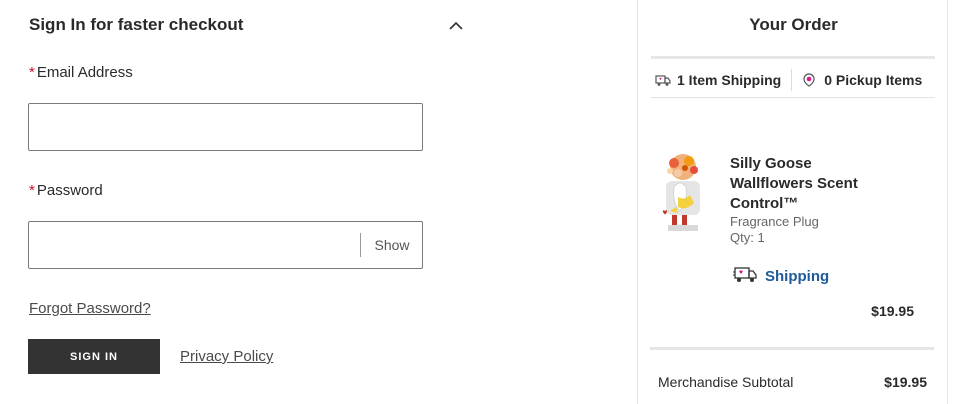  I want to click on privacy-policy-link: Privacy Policy, so click(226, 356).